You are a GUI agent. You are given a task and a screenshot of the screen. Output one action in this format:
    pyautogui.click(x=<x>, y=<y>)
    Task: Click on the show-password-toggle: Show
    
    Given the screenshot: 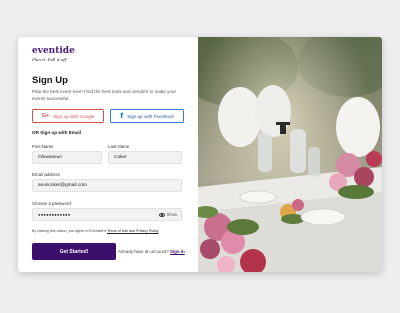 What is the action you would take?
    pyautogui.click(x=167, y=214)
    